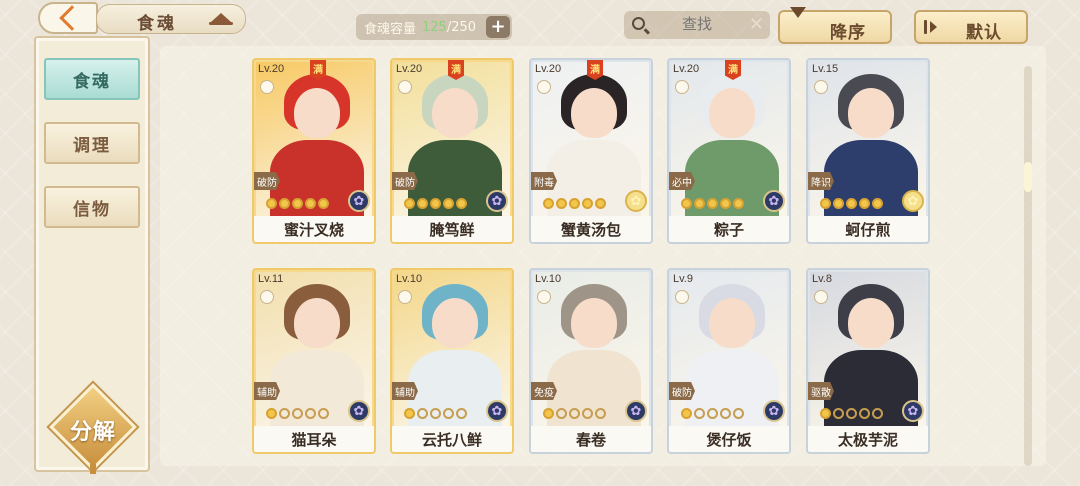  I want to click on search-input, so click(717, 24).